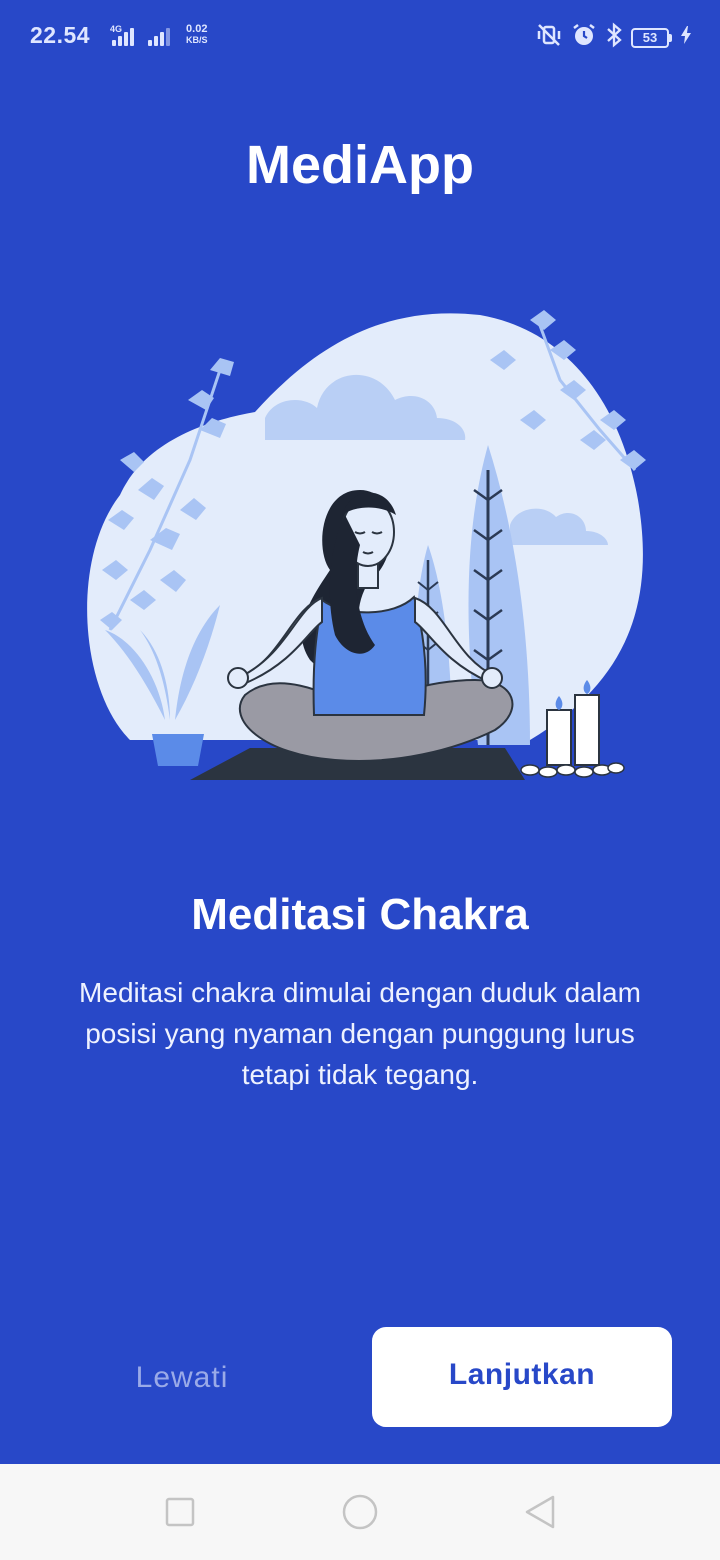  What do you see at coordinates (360, 36) in the screenshot?
I see `status-bar: 22.54 4G 0.02 KB/S 53` at bounding box center [360, 36].